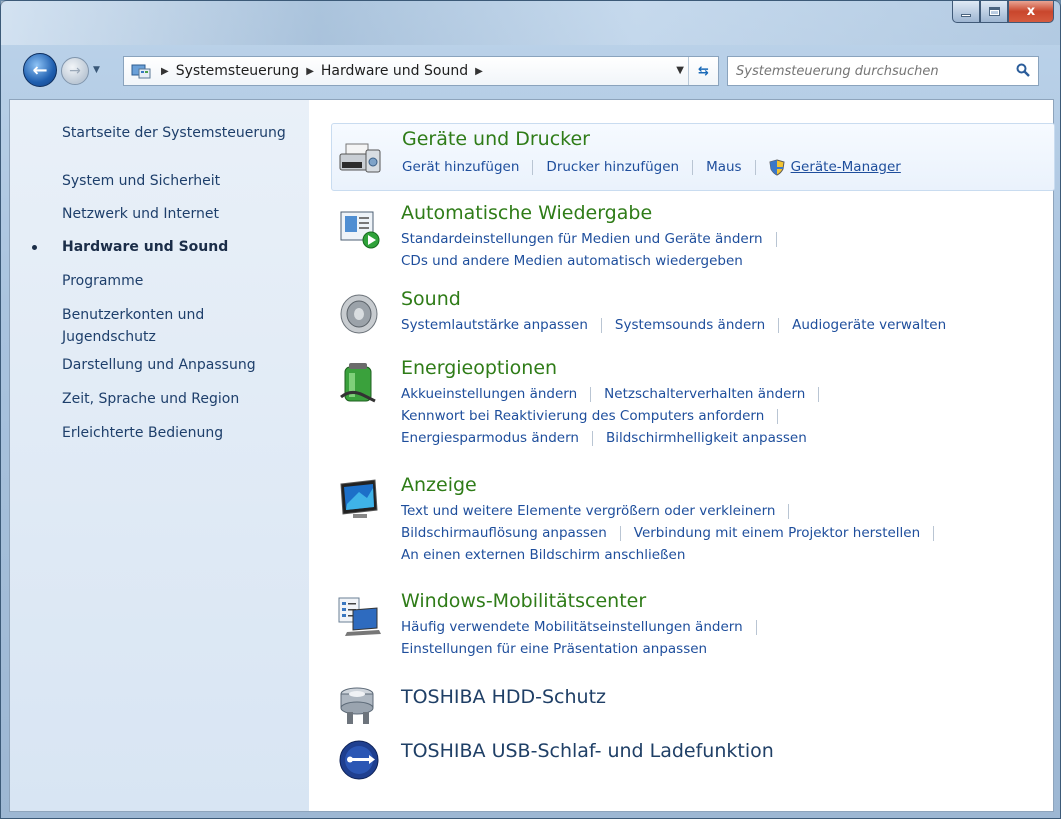 This screenshot has width=1061, height=819. What do you see at coordinates (394, 71) in the screenshot?
I see `breadcrumb-hardware-und-sound: Hardware und Sound` at bounding box center [394, 71].